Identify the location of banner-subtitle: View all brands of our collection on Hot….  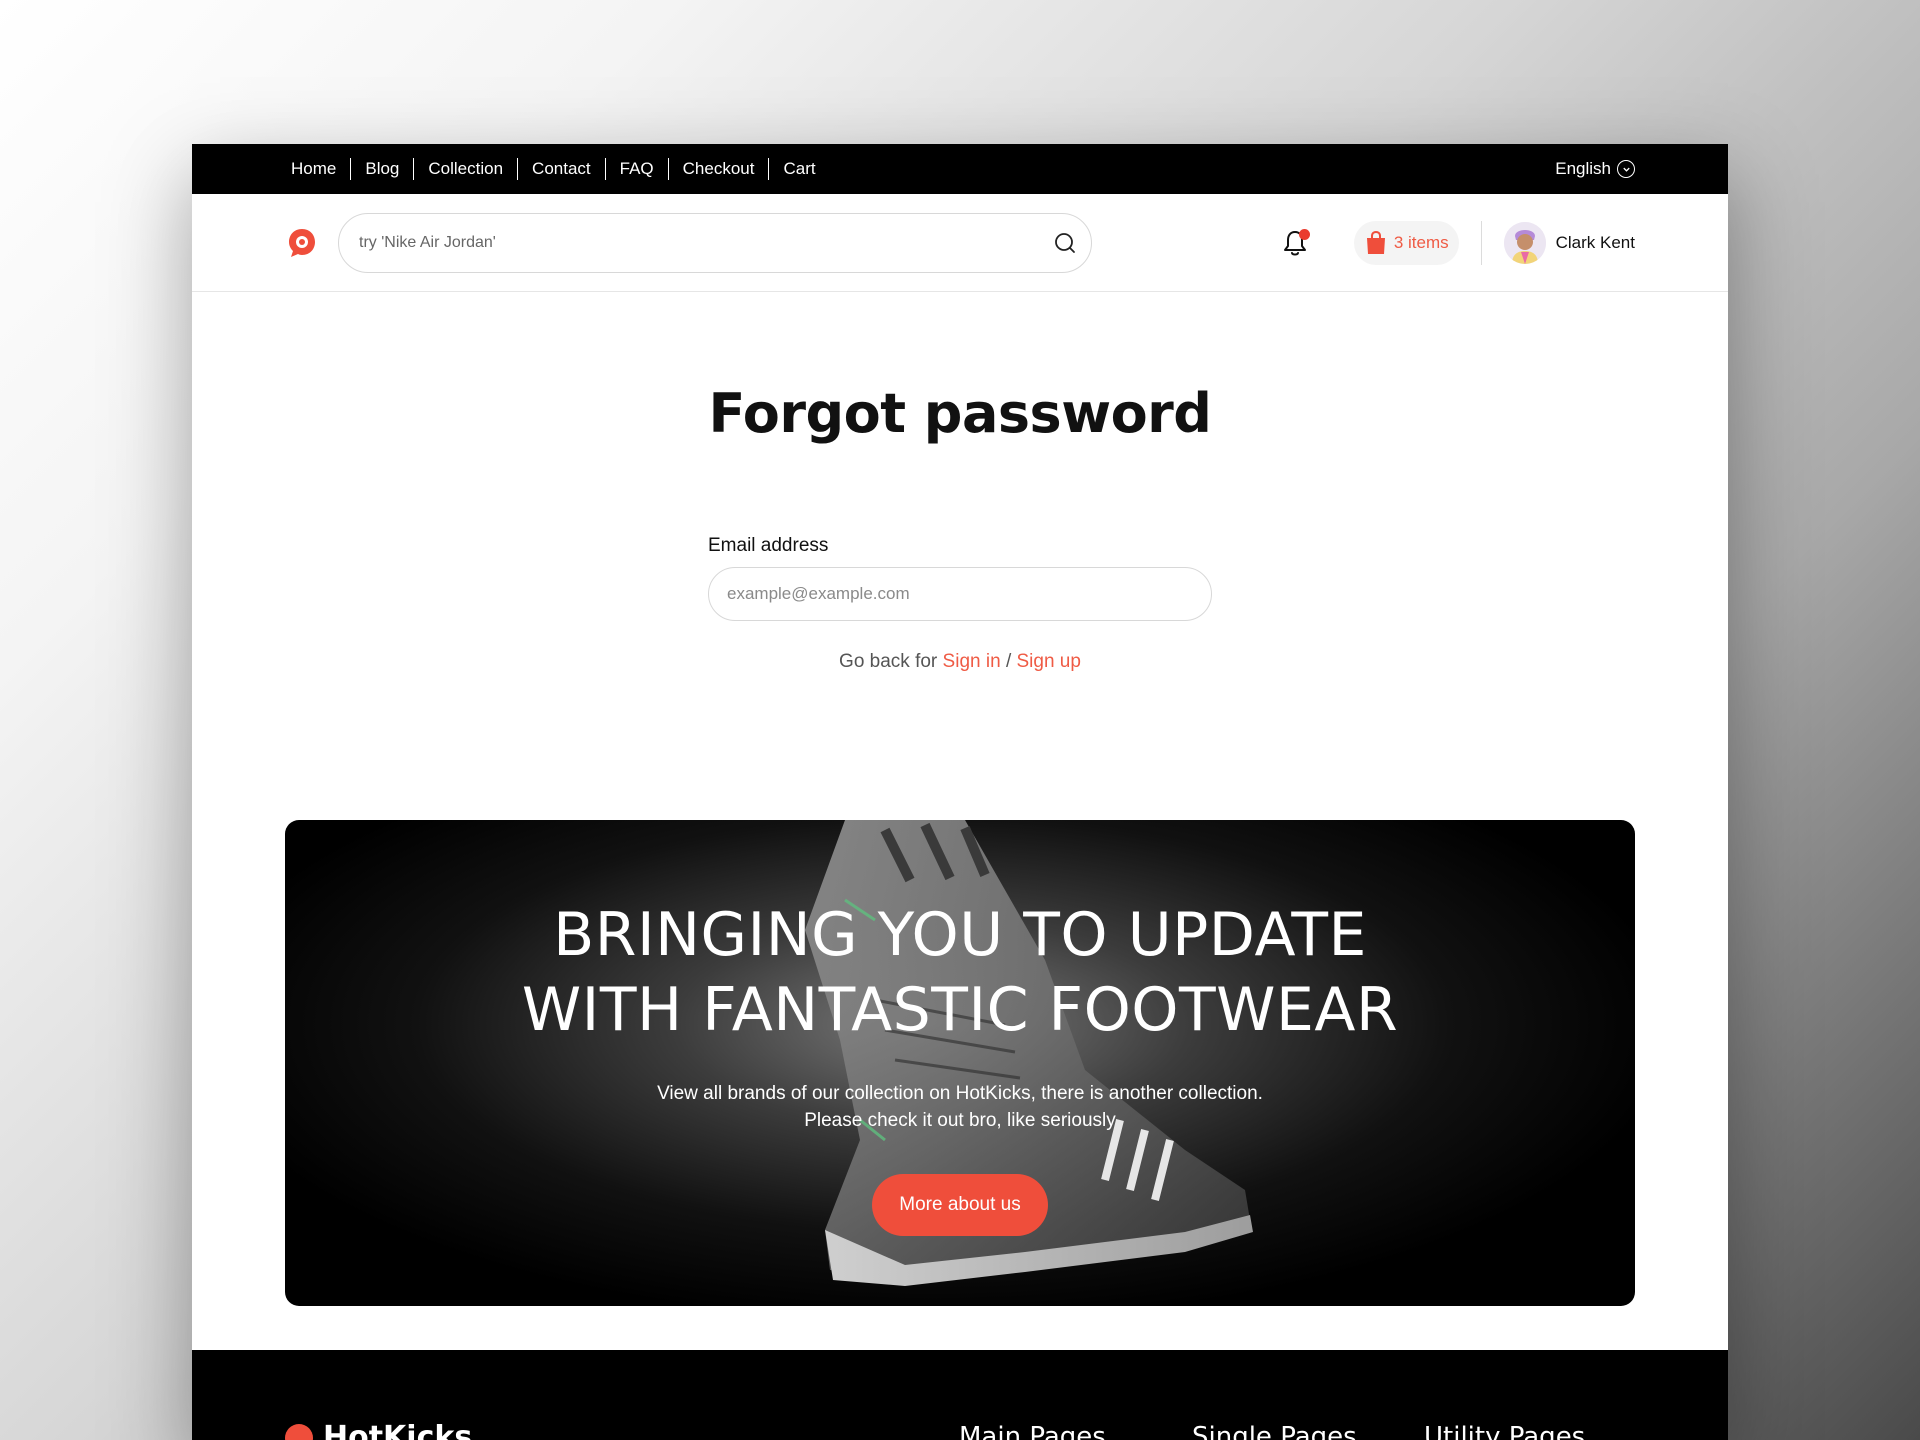
(960, 1107).